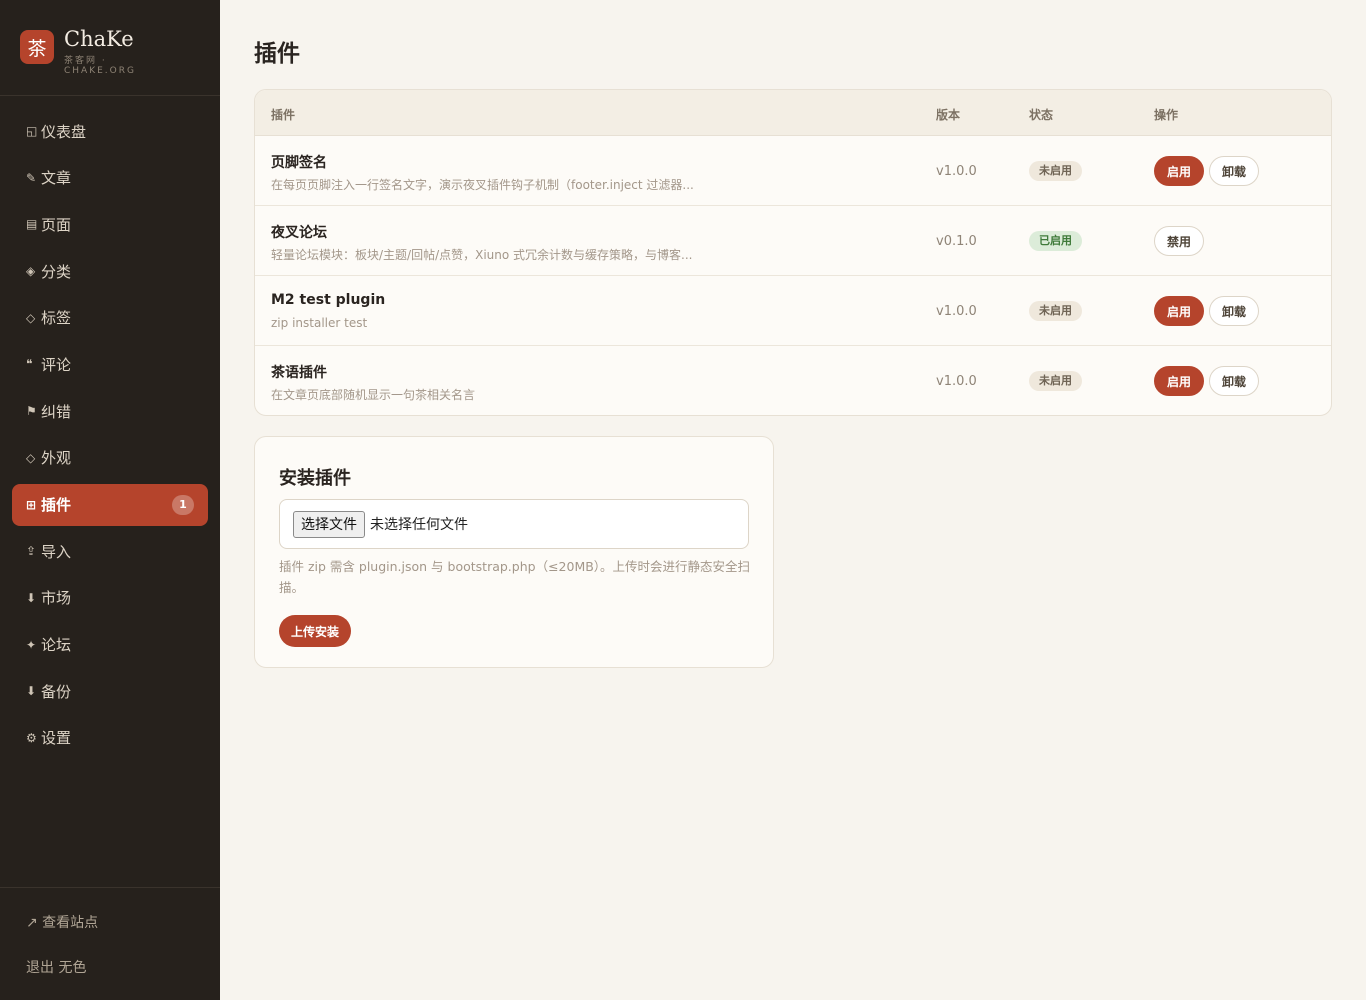  Describe the element at coordinates (56, 738) in the screenshot. I see `sidebar-item-label: 设置` at that location.